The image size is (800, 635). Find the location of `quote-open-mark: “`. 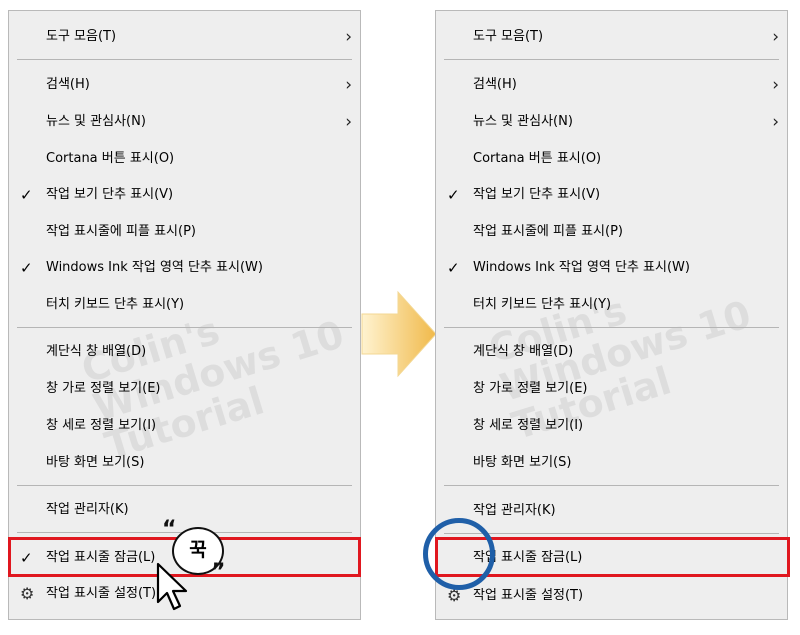

quote-open-mark: “ is located at coordinates (169, 529).